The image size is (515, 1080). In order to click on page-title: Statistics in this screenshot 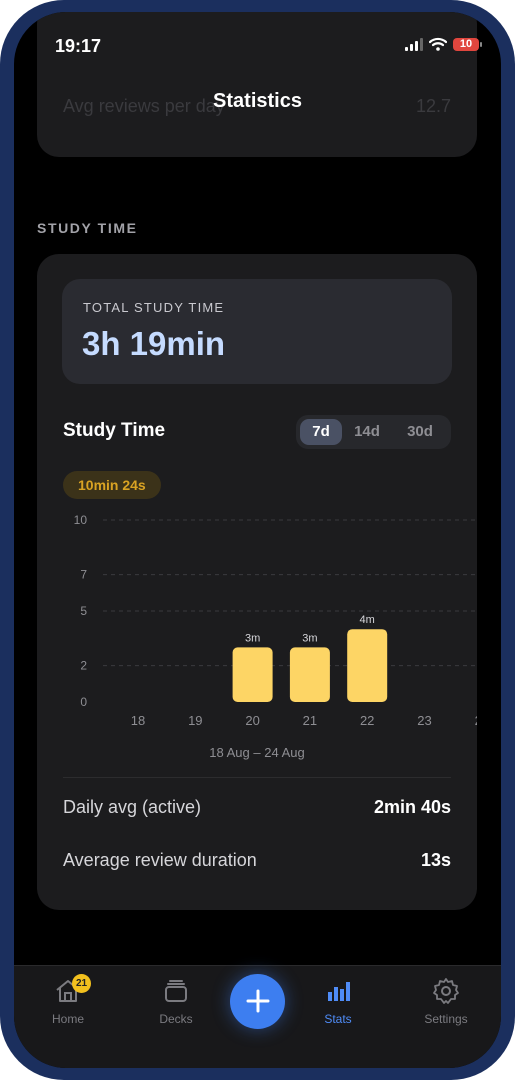, I will do `click(257, 101)`.